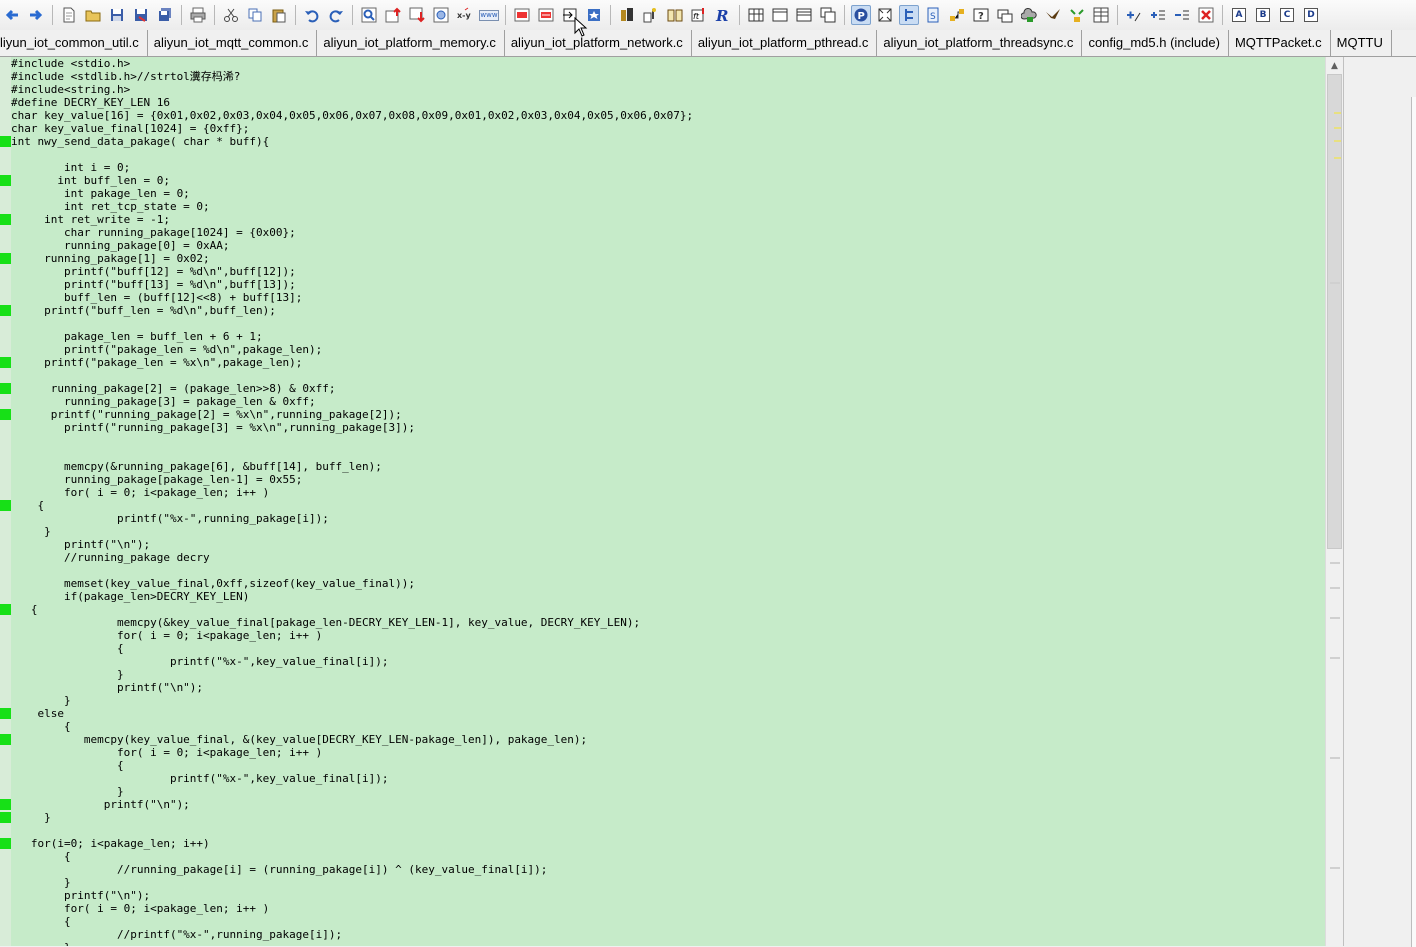 The image size is (1416, 947). Describe the element at coordinates (1182, 15) in the screenshot. I see `remove-item-icon` at that location.